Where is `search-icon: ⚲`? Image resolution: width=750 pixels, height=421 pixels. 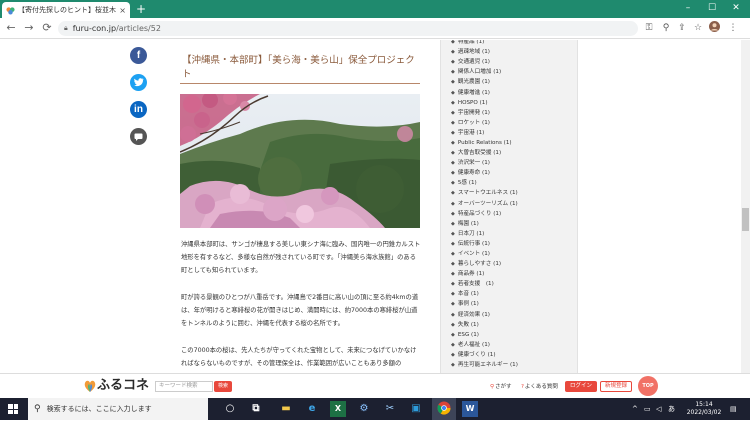 search-icon: ⚲ is located at coordinates (37, 409).